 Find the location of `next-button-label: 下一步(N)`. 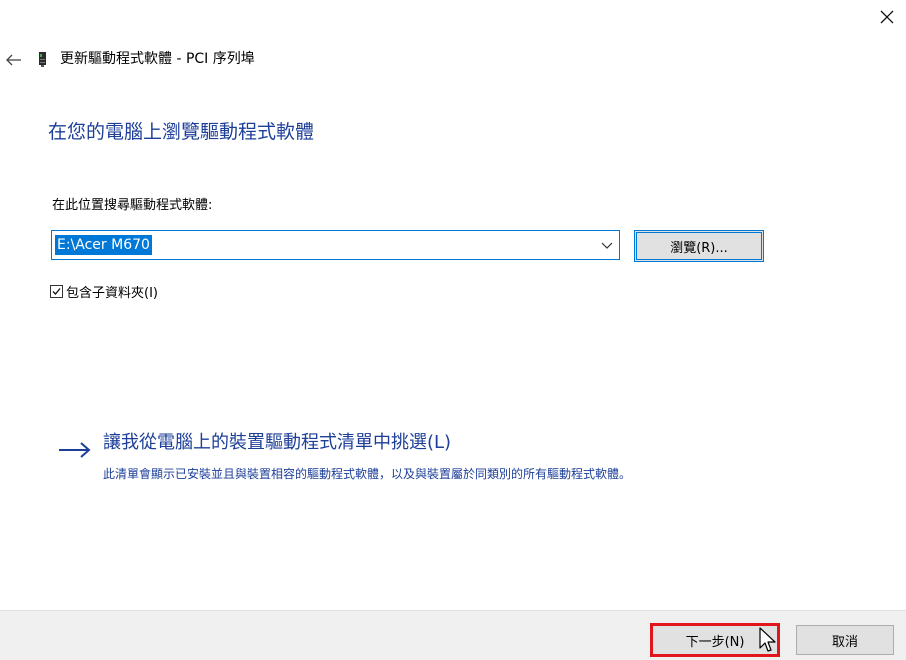

next-button-label: 下一步(N) is located at coordinates (715, 642).